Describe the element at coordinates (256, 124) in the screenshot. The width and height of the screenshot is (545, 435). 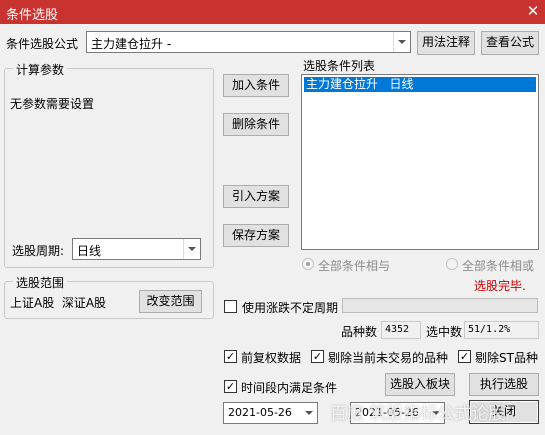
I see `delete-condition-button: 删除条件` at that location.